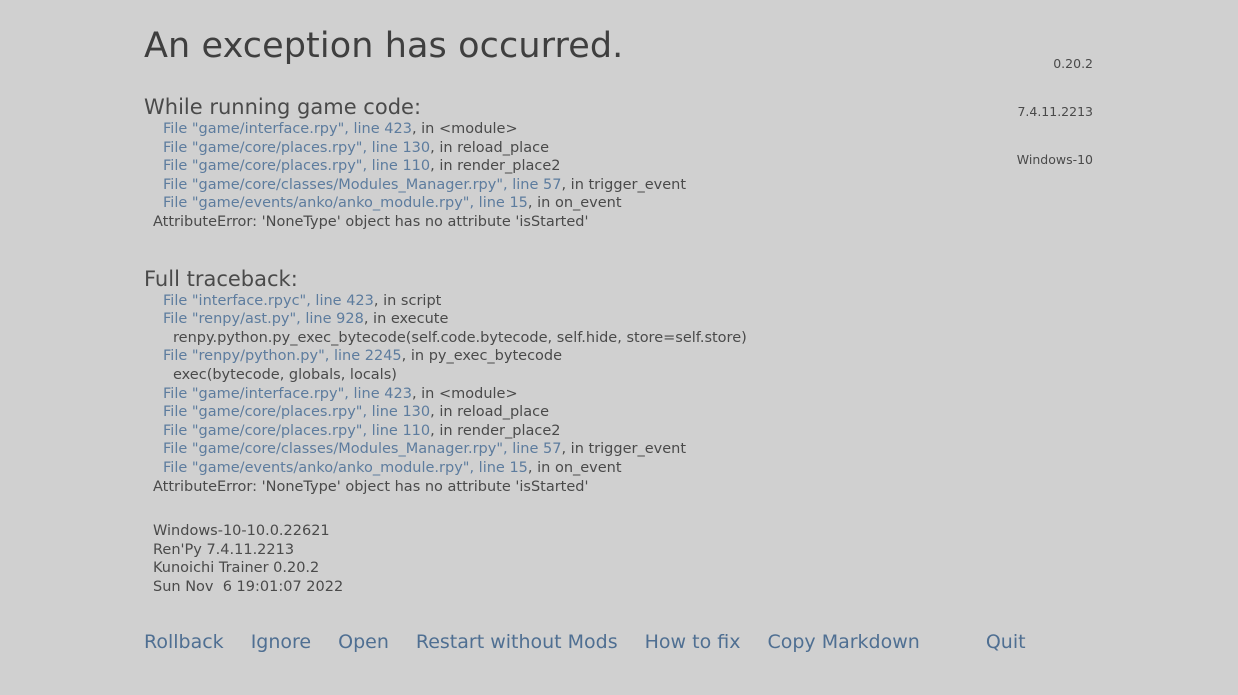 This screenshot has width=1238, height=695. I want to click on traceback-file-context: , in py_exec_bytecode, so click(482, 356).